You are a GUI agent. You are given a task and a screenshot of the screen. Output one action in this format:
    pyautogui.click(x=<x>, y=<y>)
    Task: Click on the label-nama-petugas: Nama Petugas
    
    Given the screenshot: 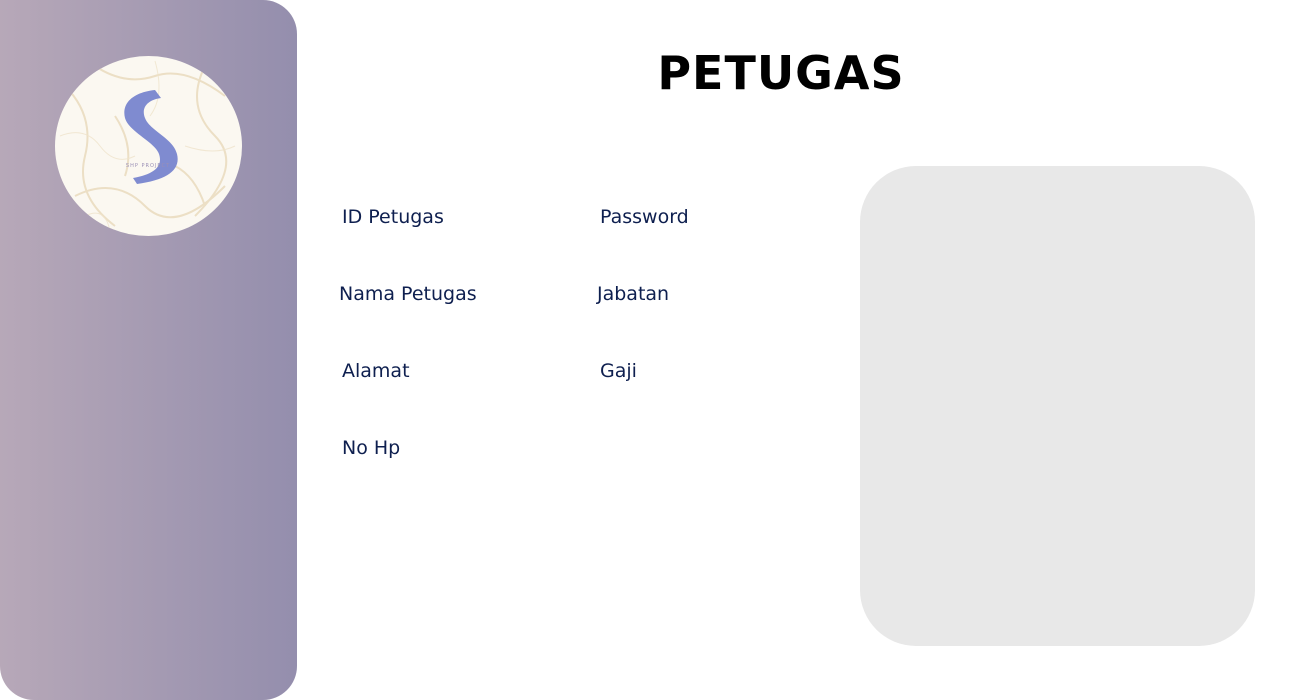 What is the action you would take?
    pyautogui.click(x=408, y=294)
    